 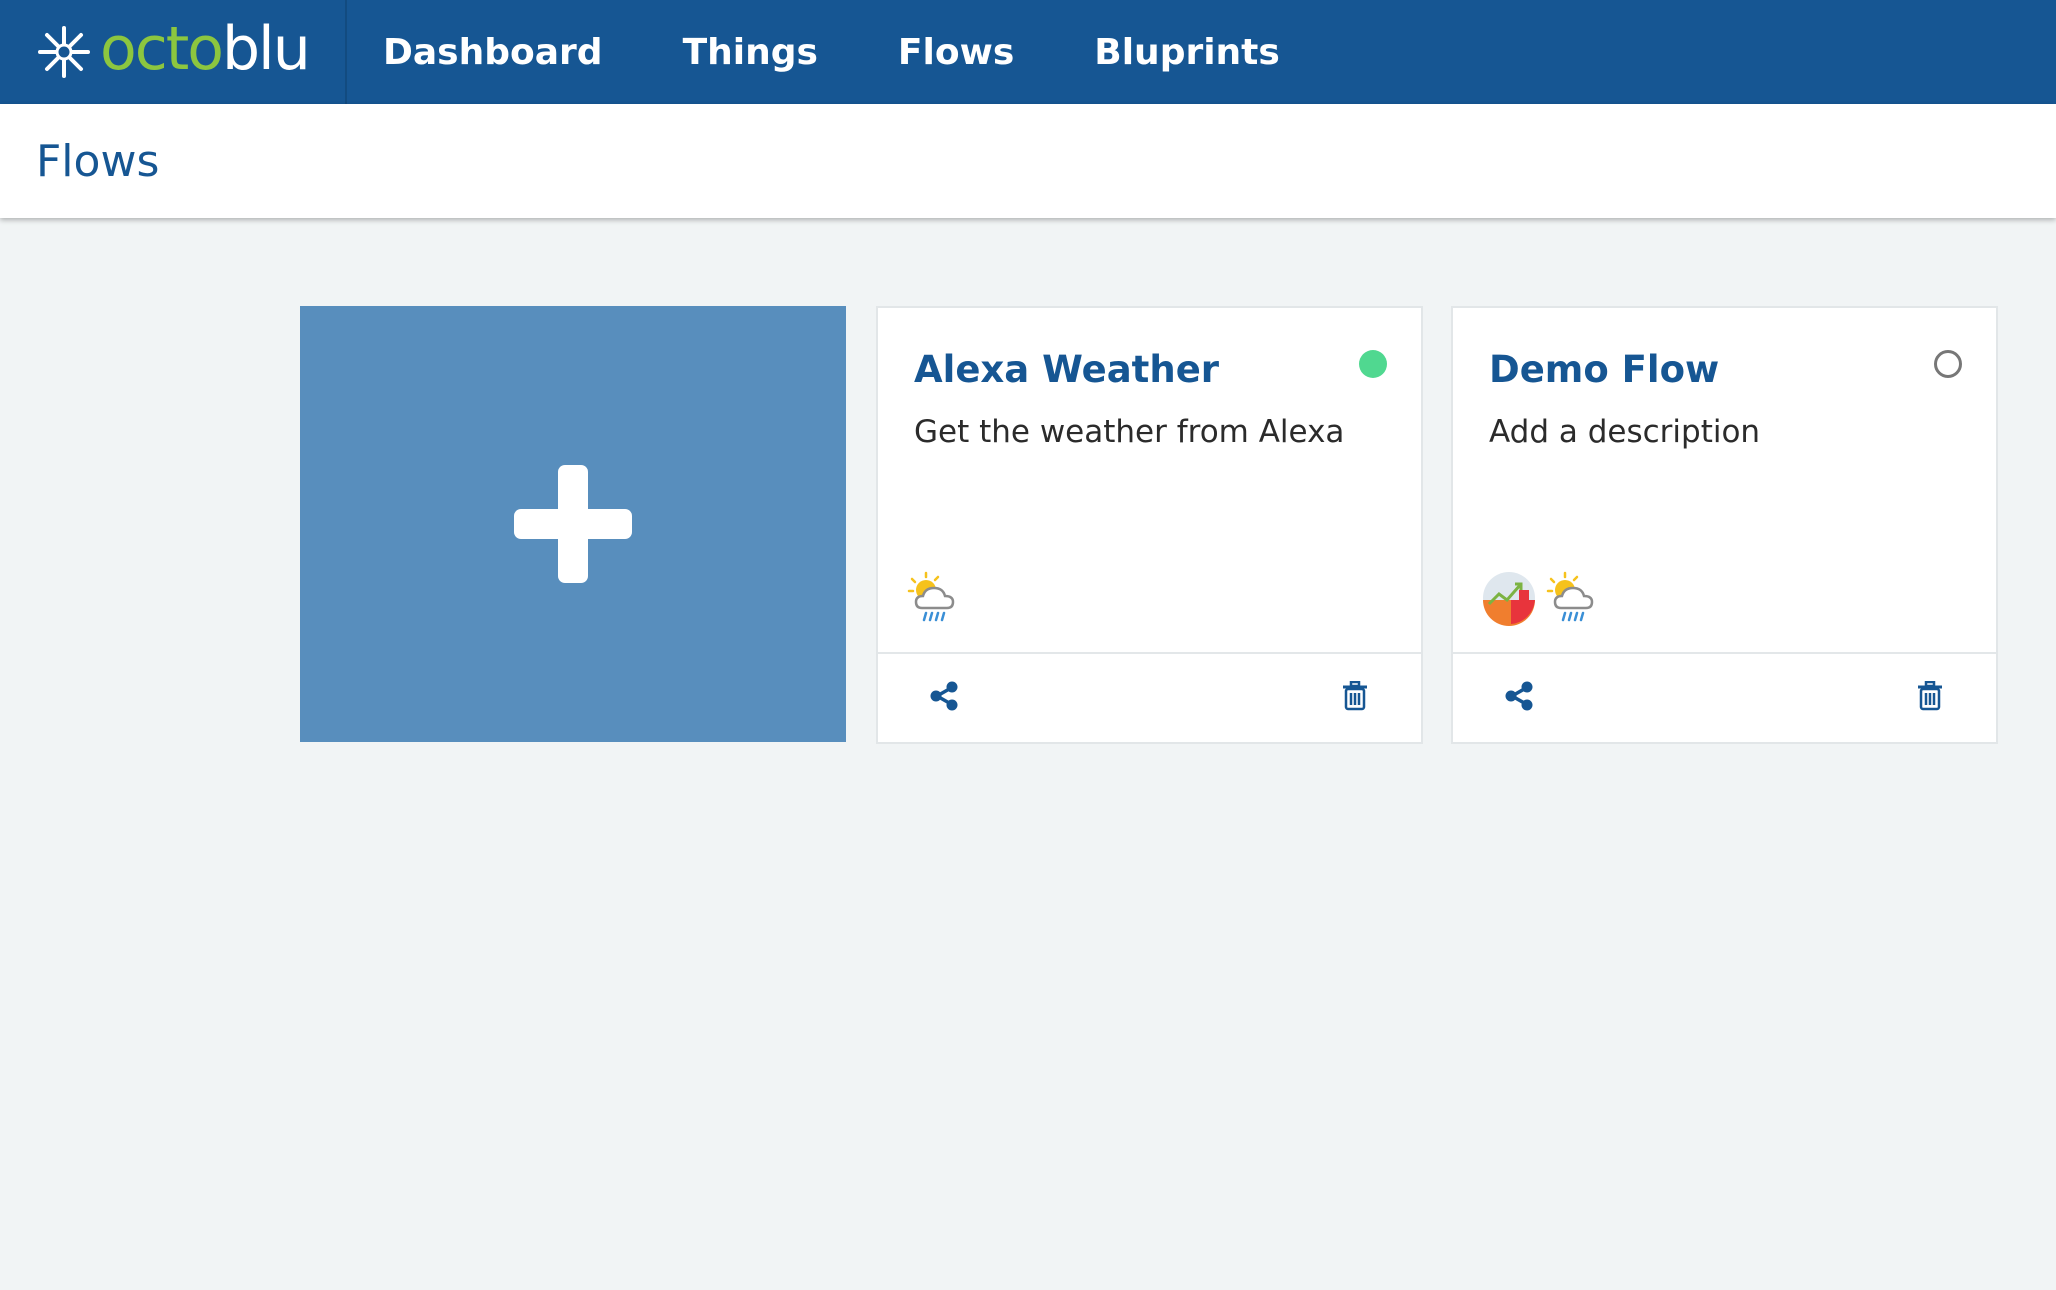 What do you see at coordinates (1187, 52) in the screenshot?
I see `nav-bluprints: Bluprints` at bounding box center [1187, 52].